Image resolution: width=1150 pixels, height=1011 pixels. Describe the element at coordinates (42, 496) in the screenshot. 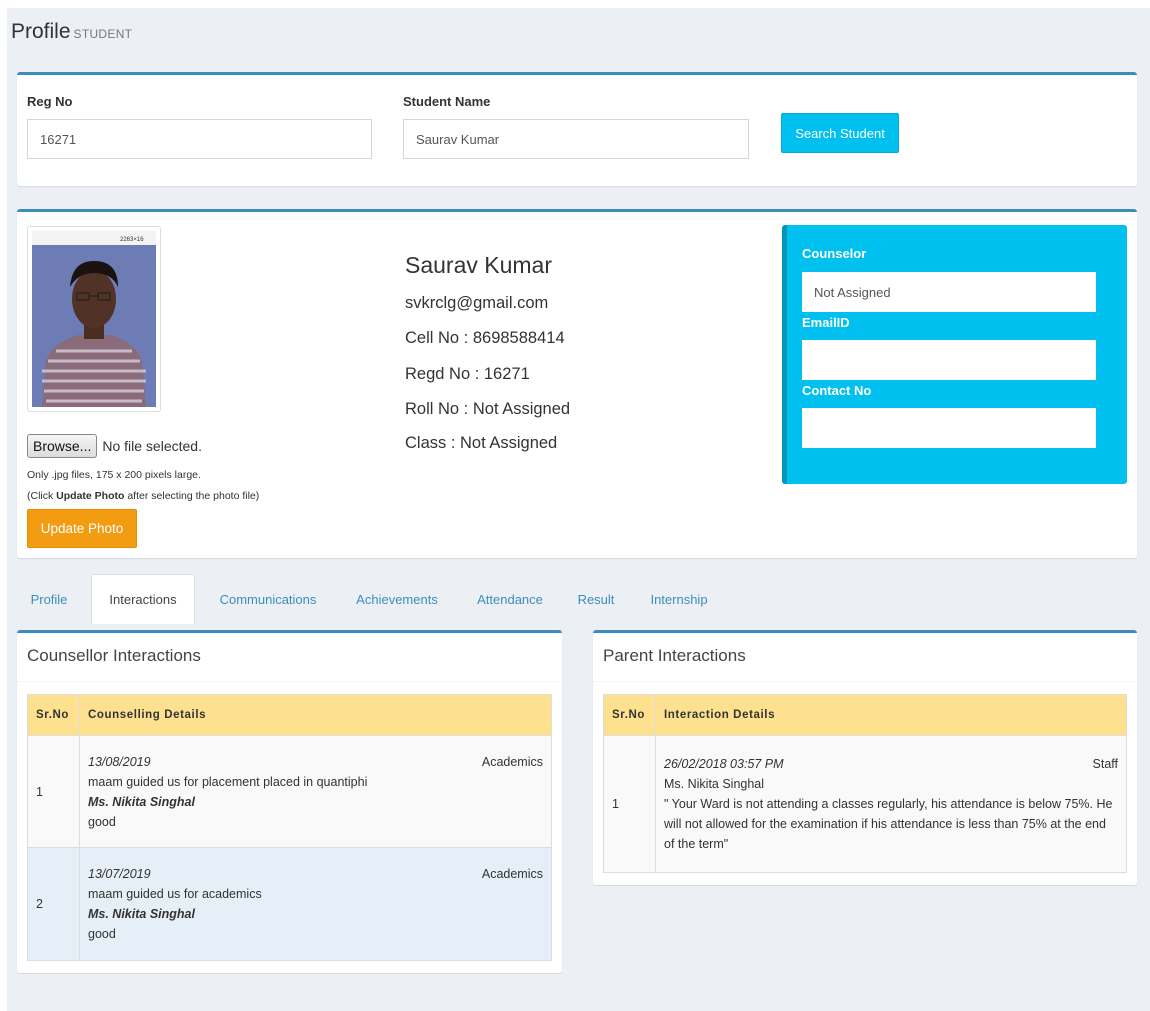

I see `note-prefix: (Click` at that location.